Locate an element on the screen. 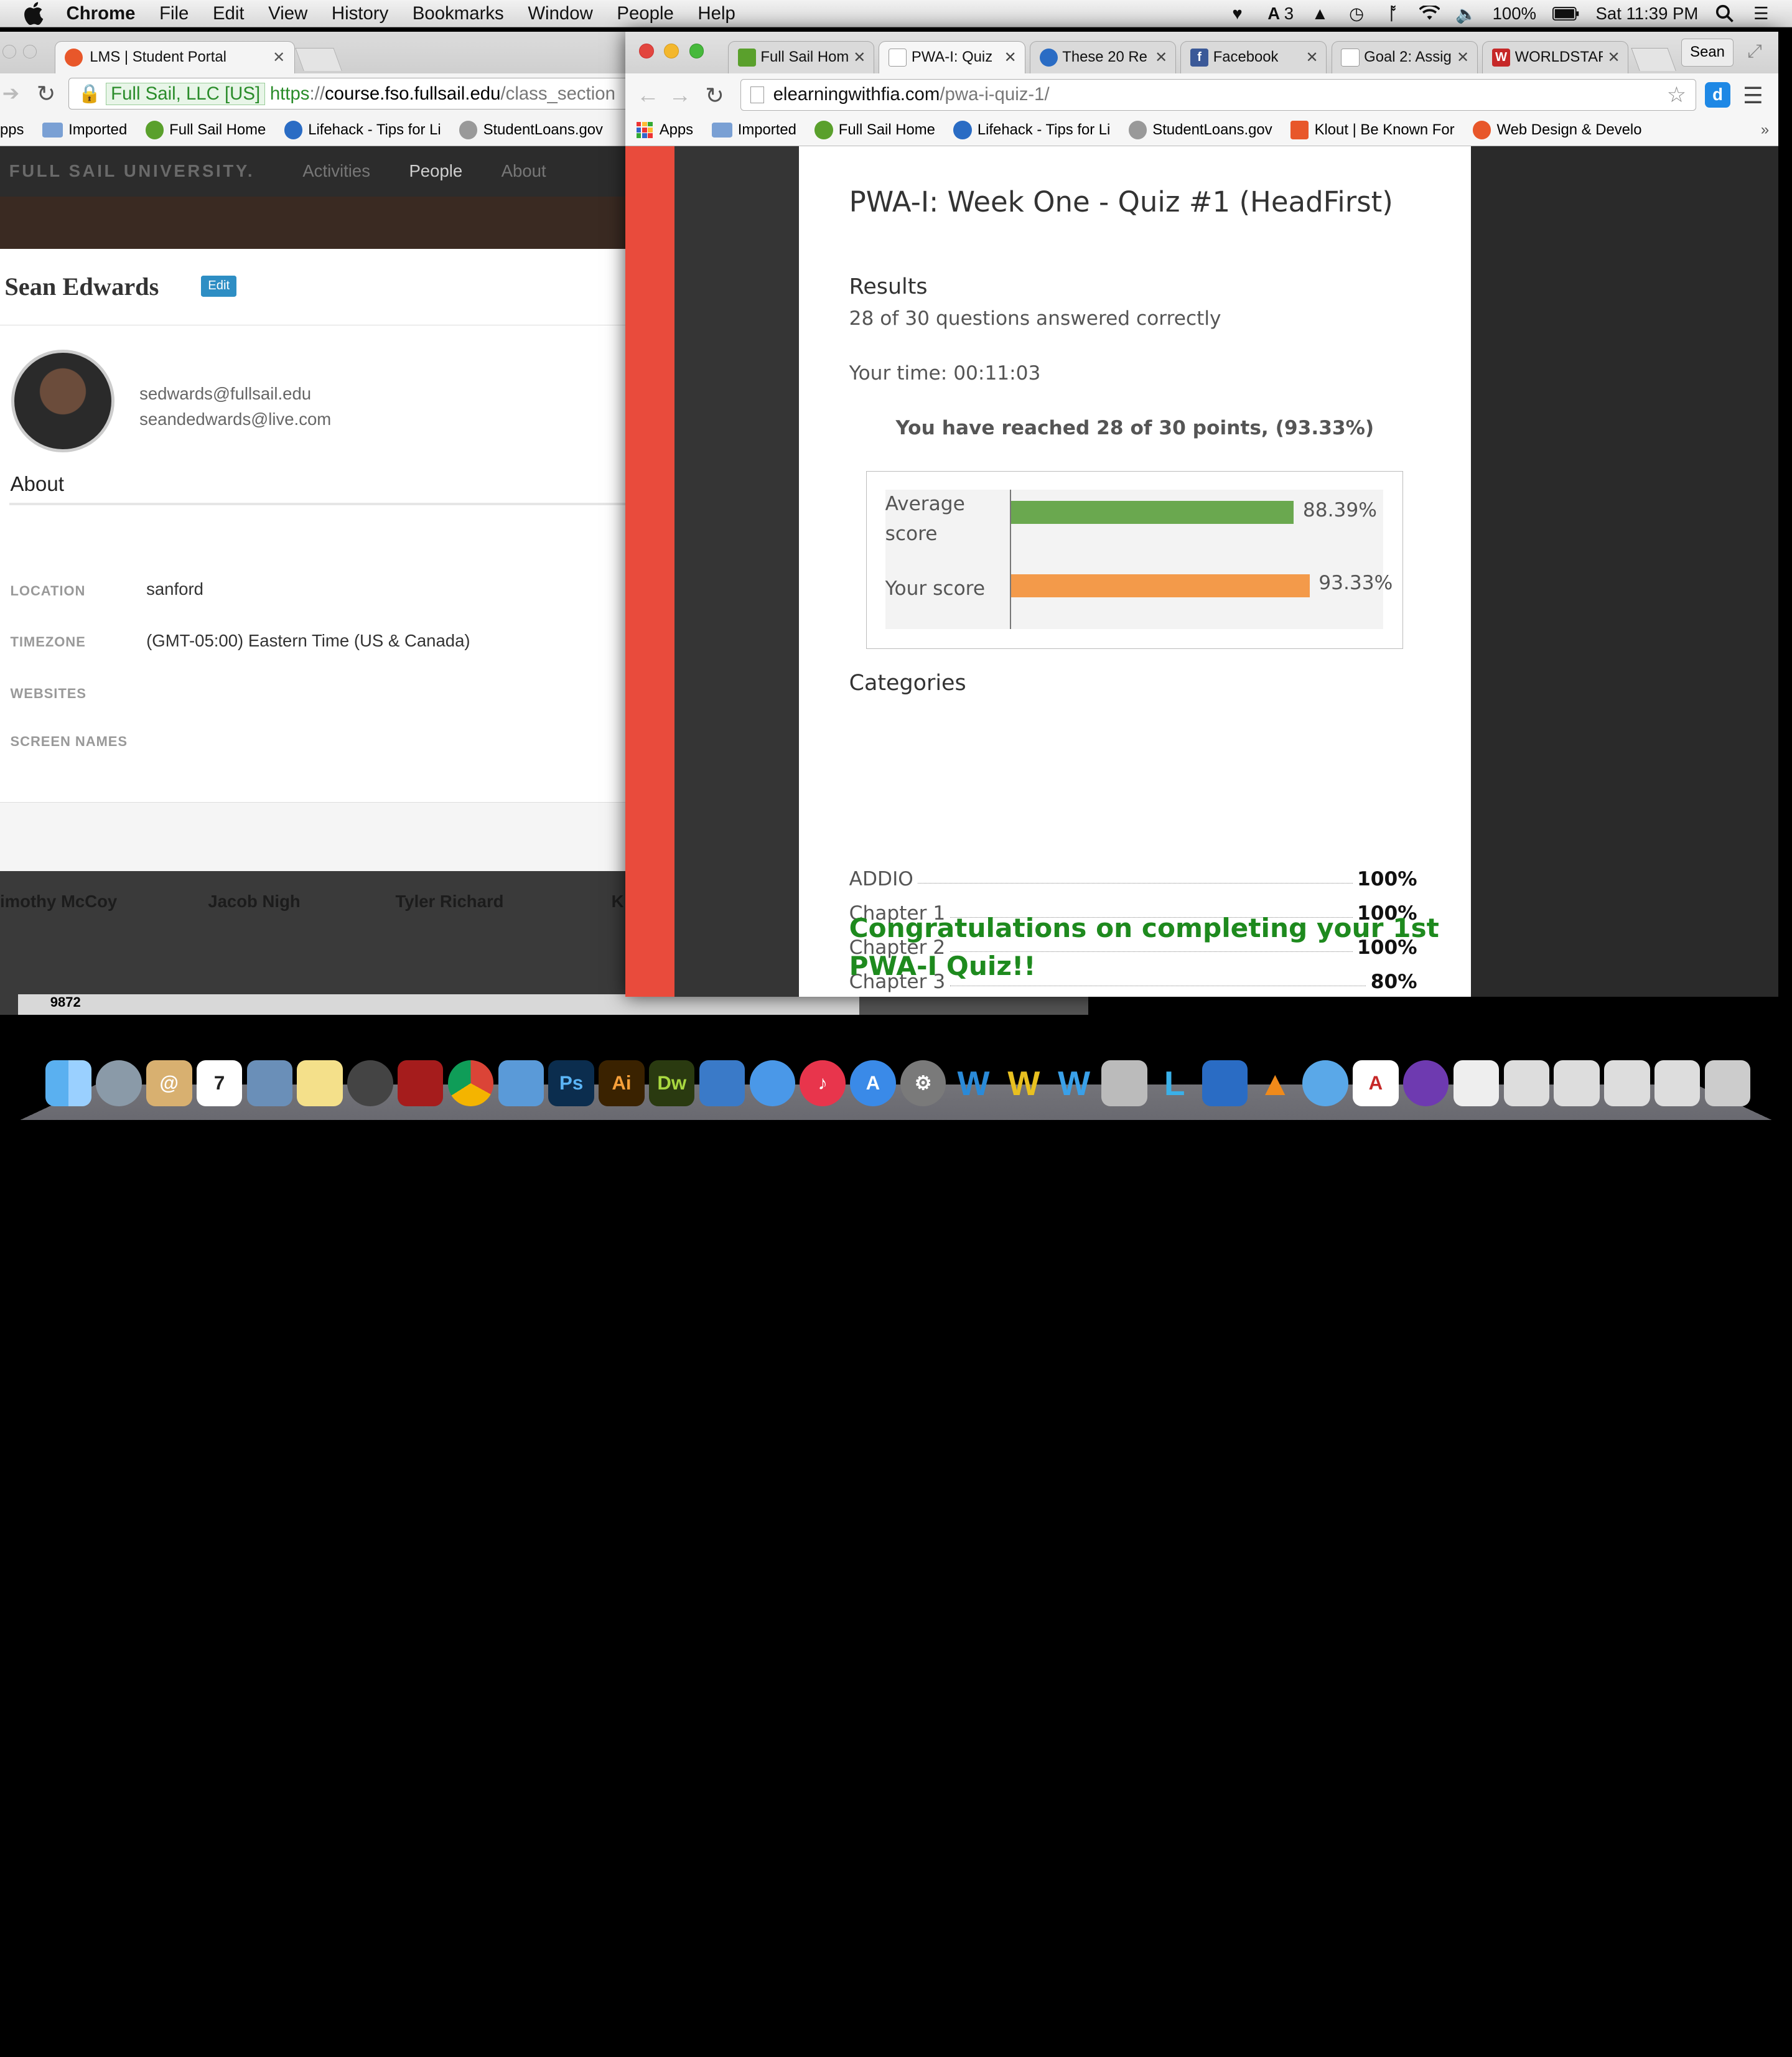  menu-view: View is located at coordinates (287, 13).